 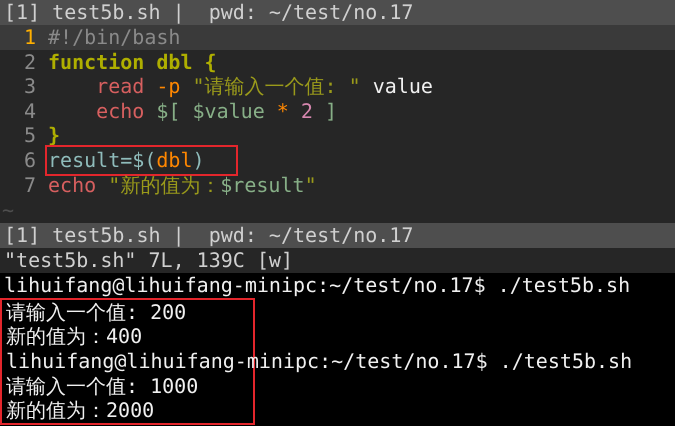 I want to click on terminal-line: 请输入一个值: 200, so click(x=96, y=312).